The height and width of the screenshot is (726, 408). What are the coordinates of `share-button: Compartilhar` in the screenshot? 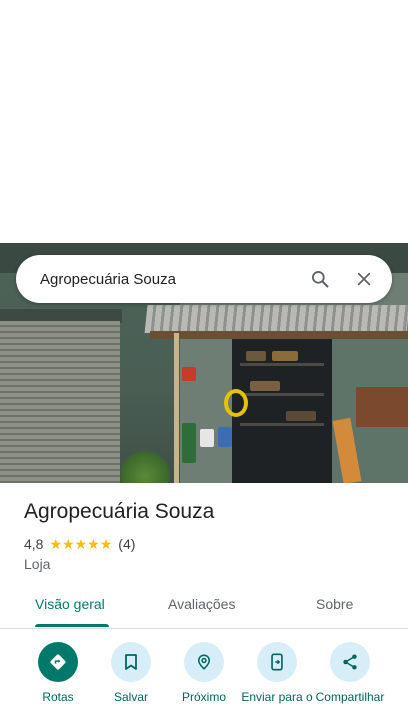 It's located at (350, 673).